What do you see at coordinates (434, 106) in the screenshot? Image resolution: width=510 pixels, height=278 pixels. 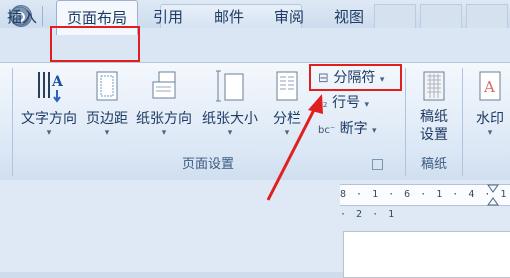 I see `draft-paper-button: 稿纸 设置` at bounding box center [434, 106].